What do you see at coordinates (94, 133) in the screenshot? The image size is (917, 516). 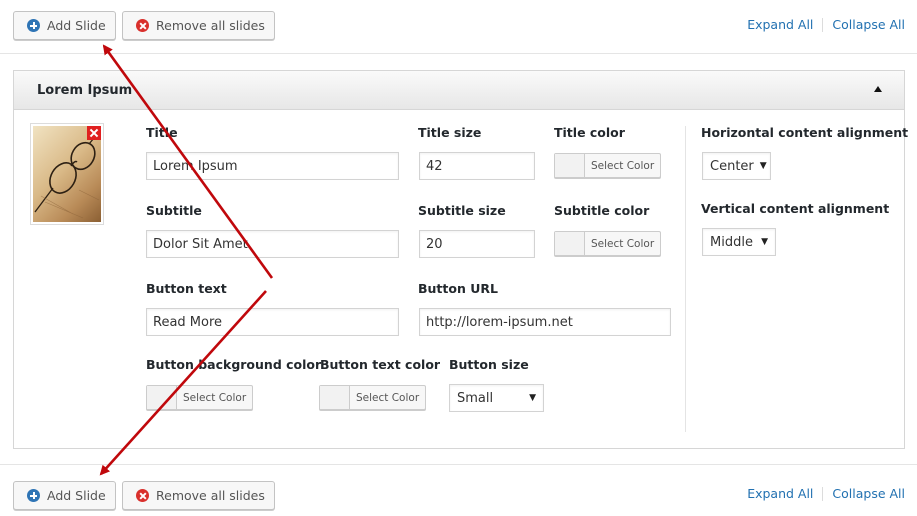 I see `remove-image-icon` at bounding box center [94, 133].